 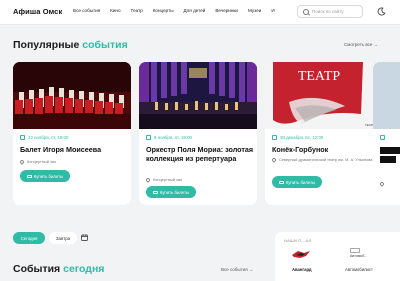 I want to click on partner-name: Авангард, so click(x=302, y=269).